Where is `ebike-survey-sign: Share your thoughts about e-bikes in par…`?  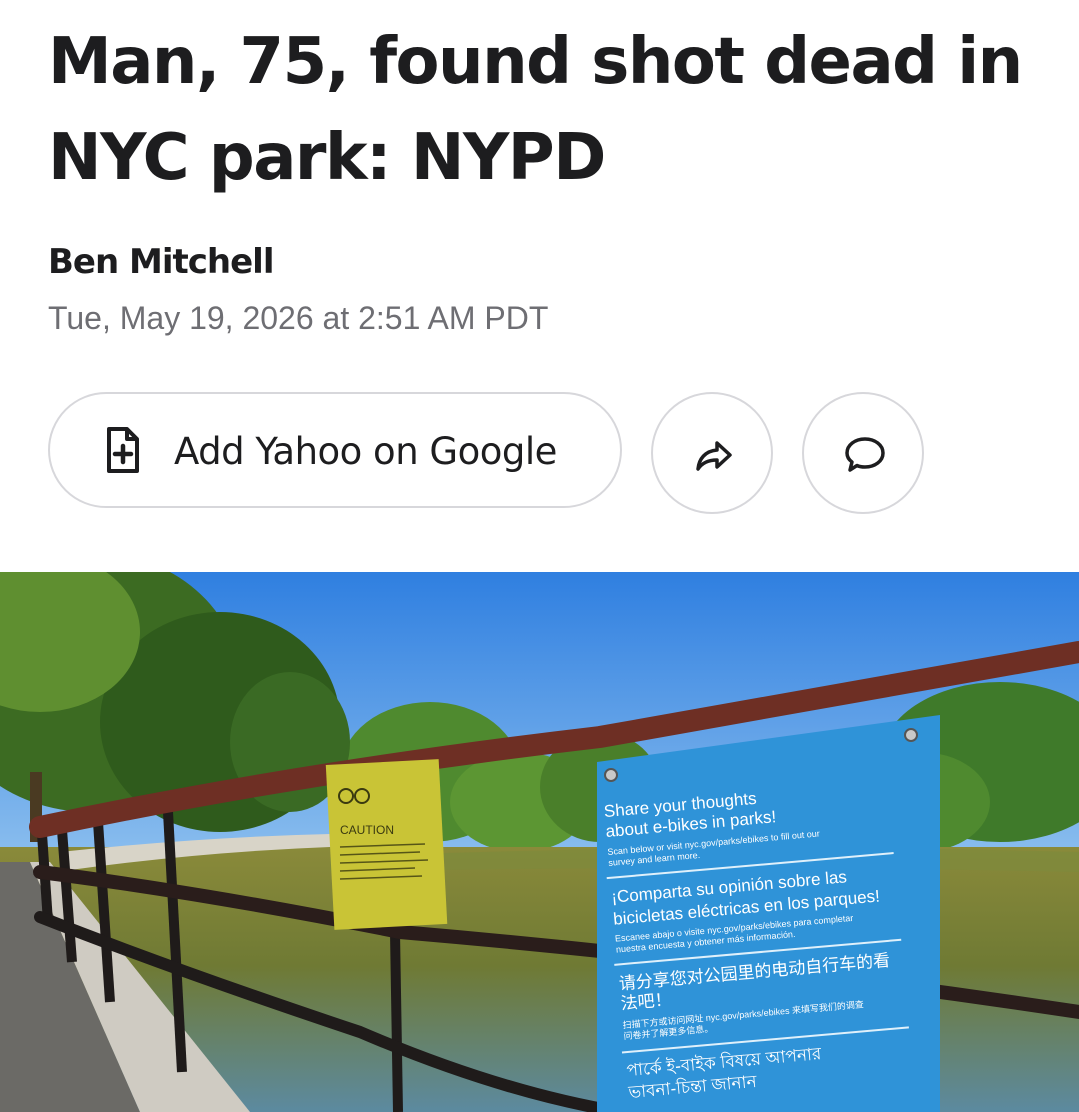
ebike-survey-sign: Share your thoughts about e-bikes in par… is located at coordinates (768, 913).